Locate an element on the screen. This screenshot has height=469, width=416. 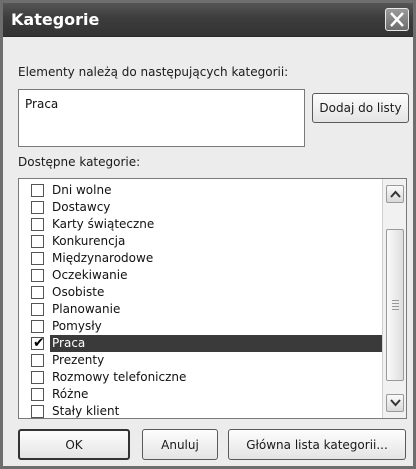
category-item-label: Dostawcy is located at coordinates (81, 207).